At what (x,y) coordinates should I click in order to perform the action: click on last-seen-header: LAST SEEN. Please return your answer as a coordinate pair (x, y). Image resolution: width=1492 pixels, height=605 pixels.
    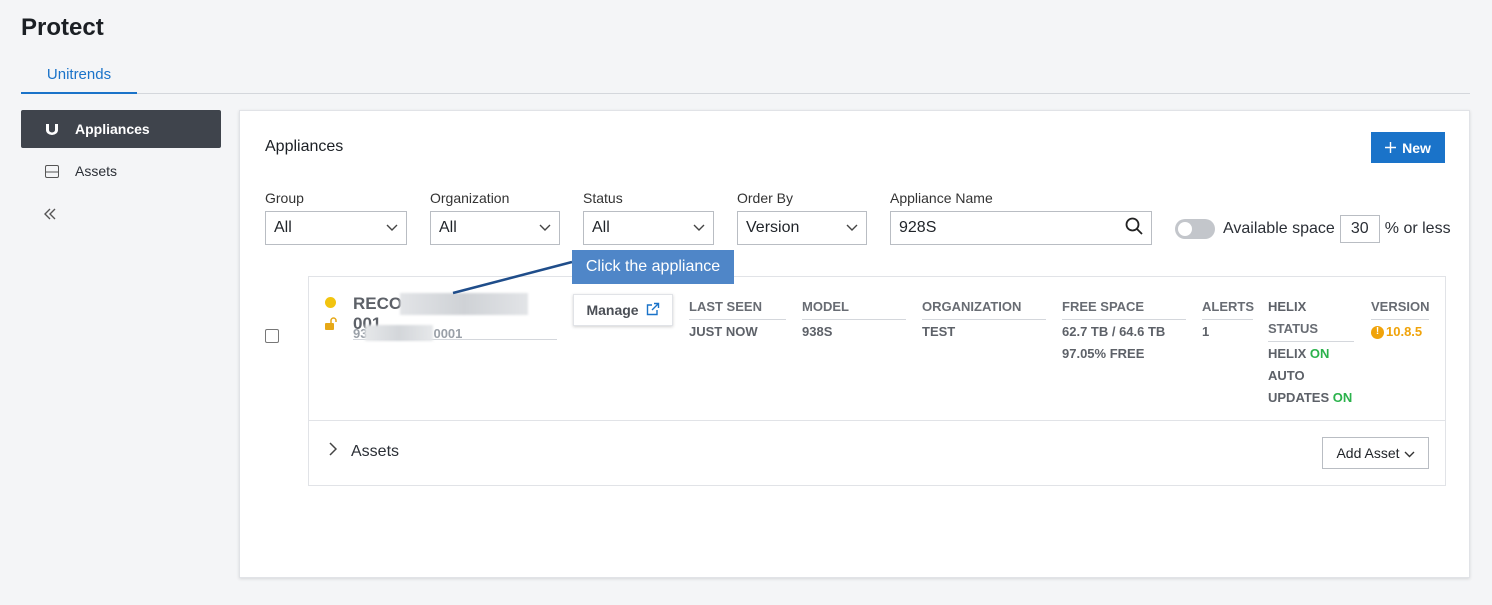
    Looking at the image, I should click on (737, 308).